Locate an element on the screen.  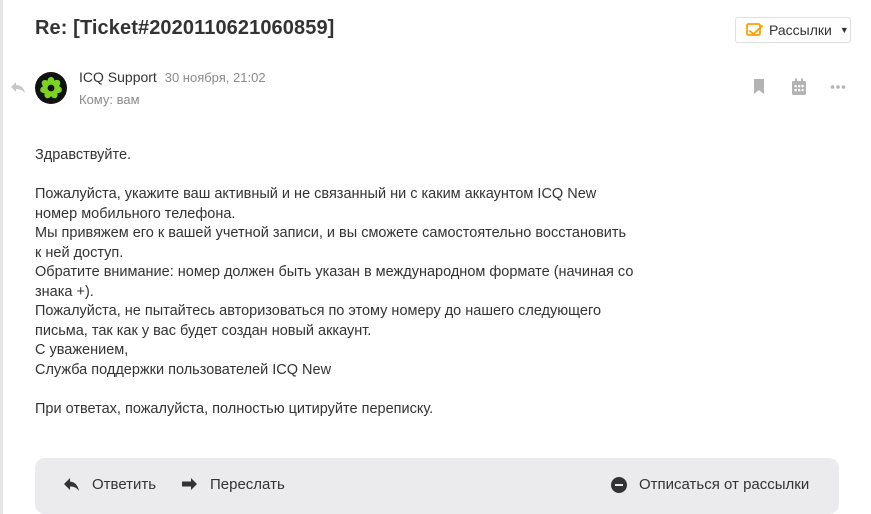
email-subject: Re: [Ticket#2020110621060859] is located at coordinates (185, 28).